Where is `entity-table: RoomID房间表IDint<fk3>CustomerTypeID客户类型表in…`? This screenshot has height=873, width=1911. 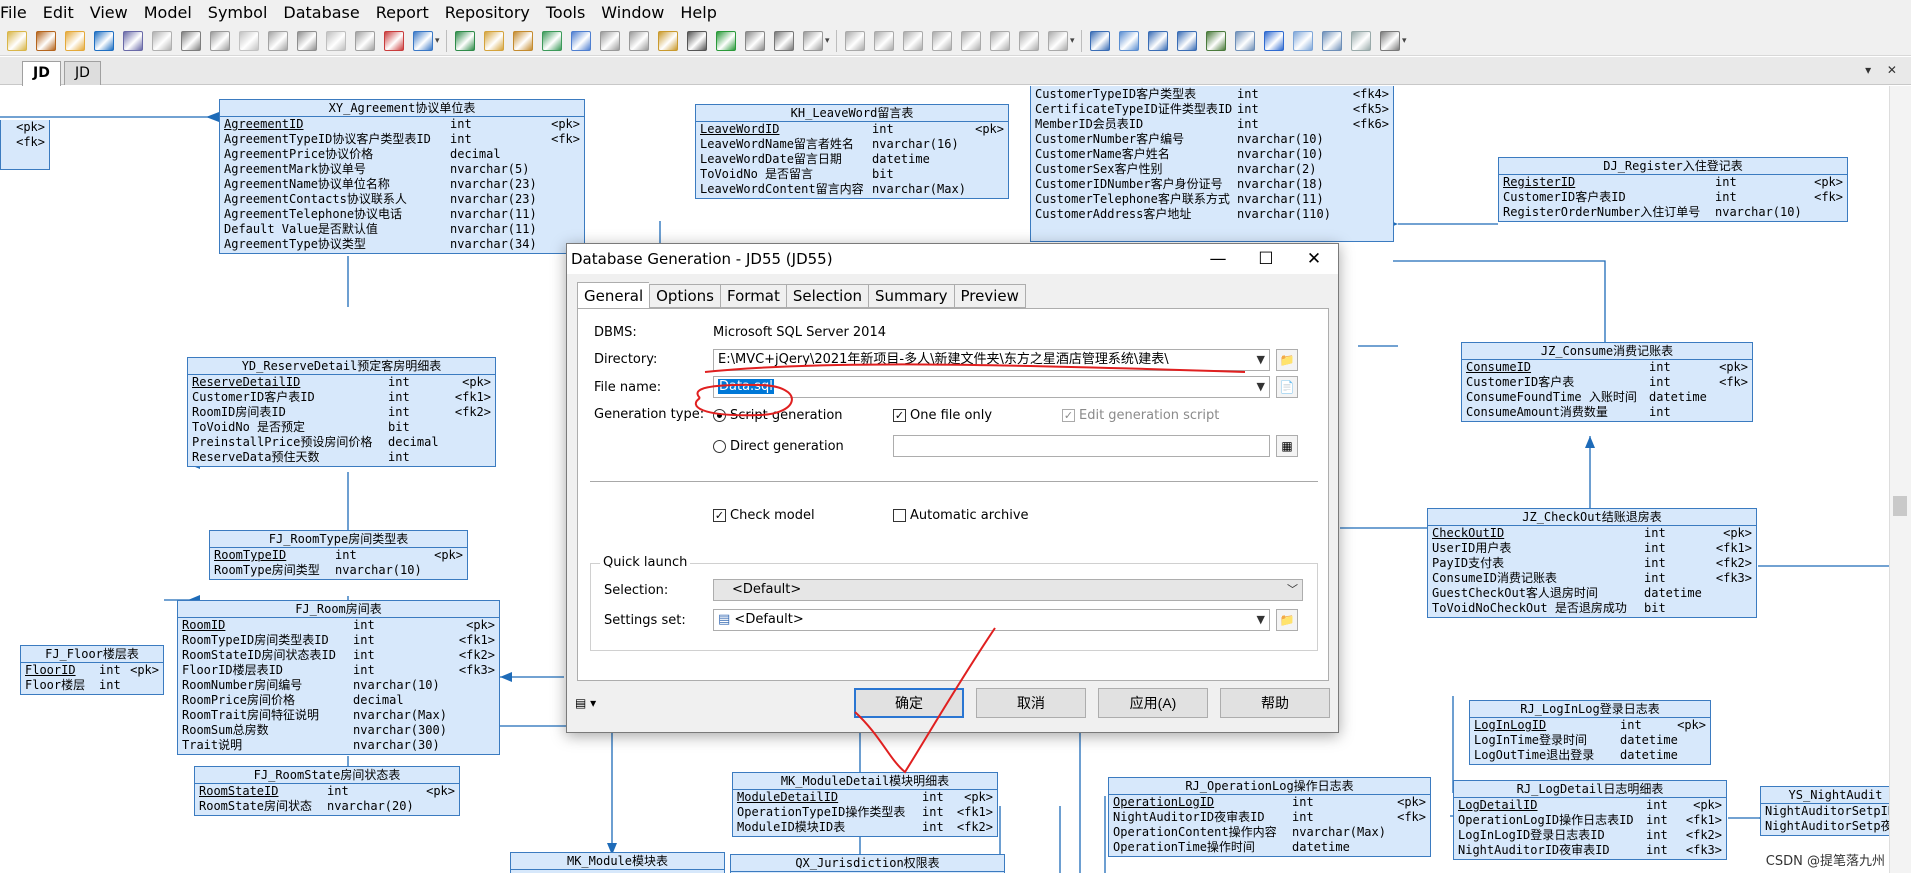 entity-table: RoomID房间表IDint<fk3>CustomerTypeID客户类型表in… is located at coordinates (1212, 164).